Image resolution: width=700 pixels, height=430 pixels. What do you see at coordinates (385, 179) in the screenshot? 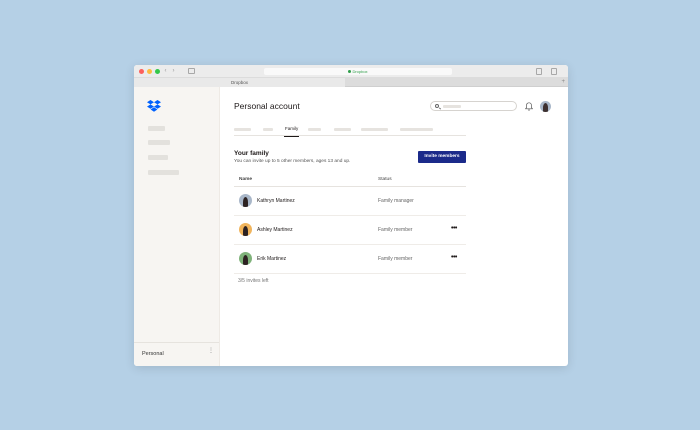
I see `column-header-status: Status` at bounding box center [385, 179].